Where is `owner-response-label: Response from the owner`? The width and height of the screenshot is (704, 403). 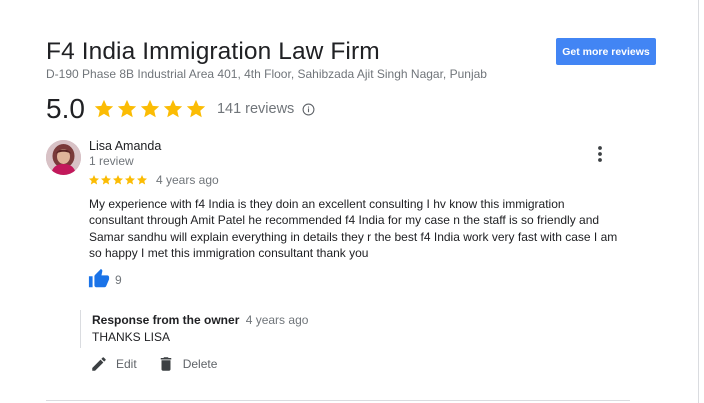 owner-response-label: Response from the owner is located at coordinates (166, 320).